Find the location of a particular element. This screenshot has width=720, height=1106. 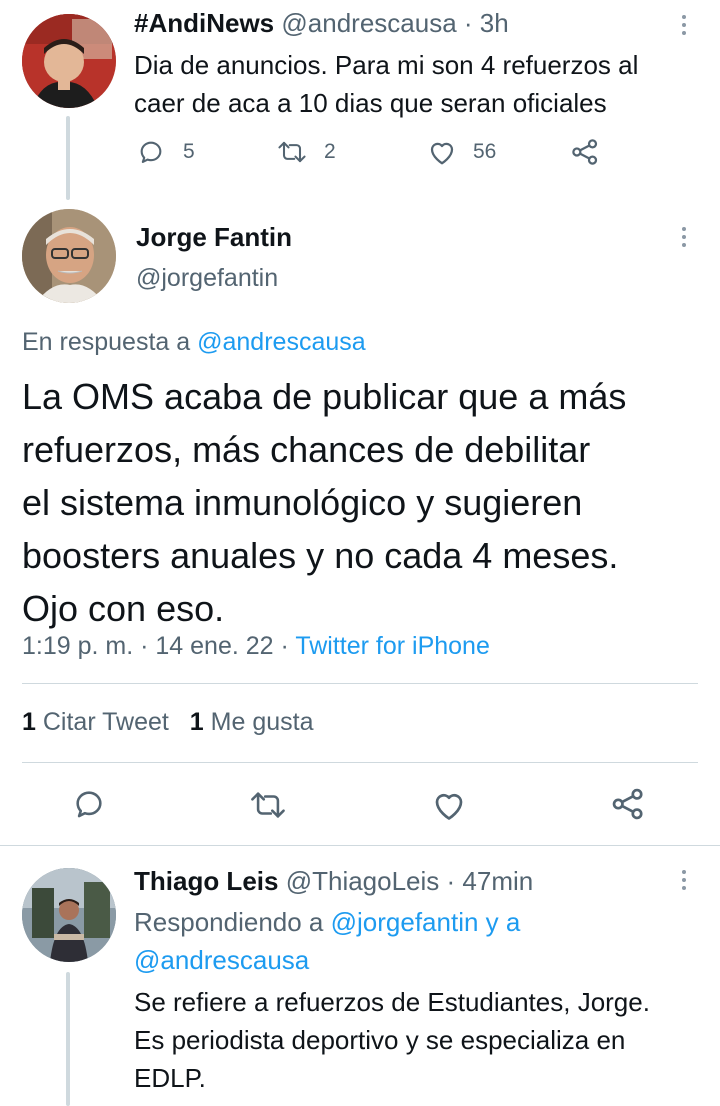

timestamp: 1:19 p. m. · 14 ene. 22 · is located at coordinates (155, 646).